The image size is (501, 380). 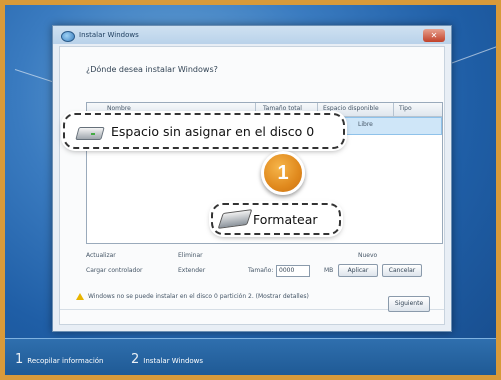 What do you see at coordinates (293, 271) in the screenshot?
I see `size-input: 0000` at bounding box center [293, 271].